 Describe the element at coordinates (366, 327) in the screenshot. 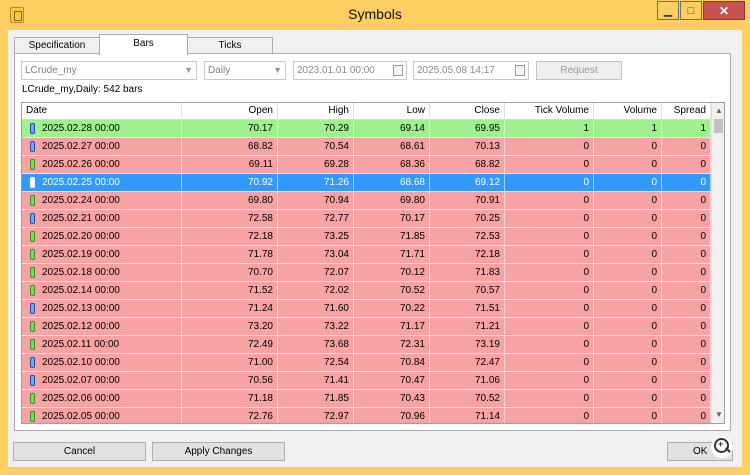

I see `table-row: 2025.02.12 00:00 73.20 73.22 71.17 71.21 0 0 0` at that location.